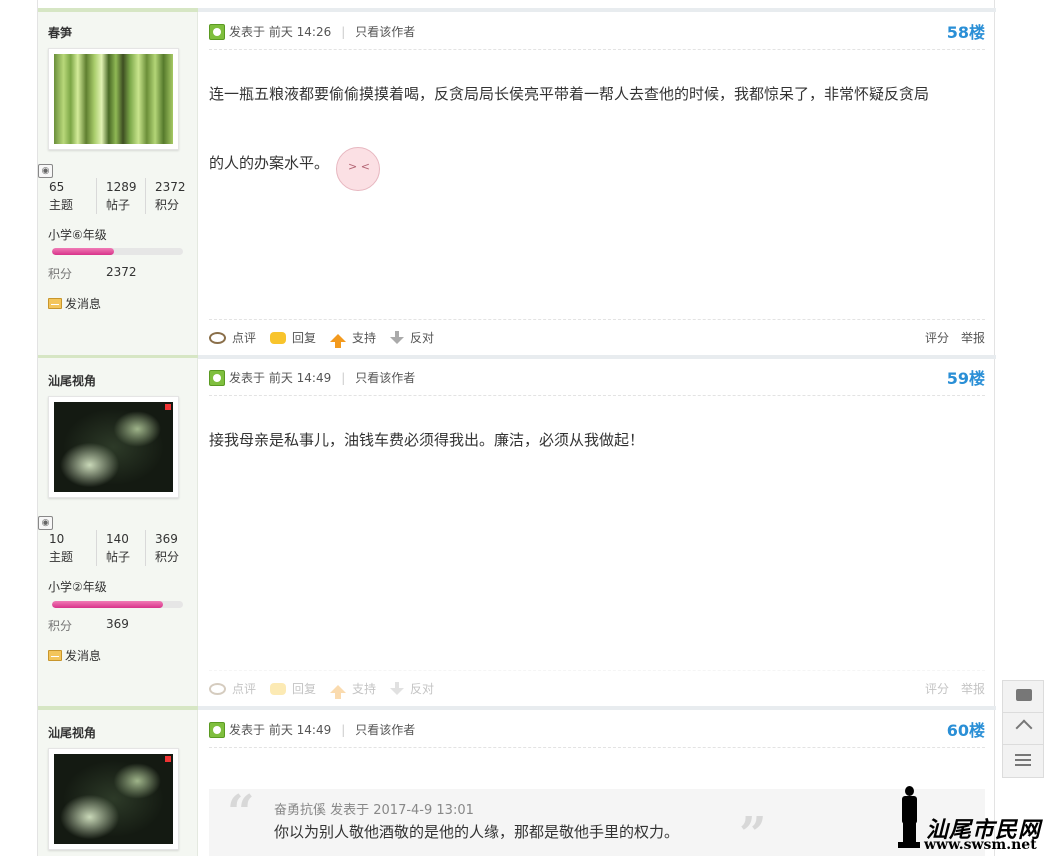 This screenshot has width=1057, height=856. I want to click on post-body-text: 的人的办案水平。, so click(269, 163).